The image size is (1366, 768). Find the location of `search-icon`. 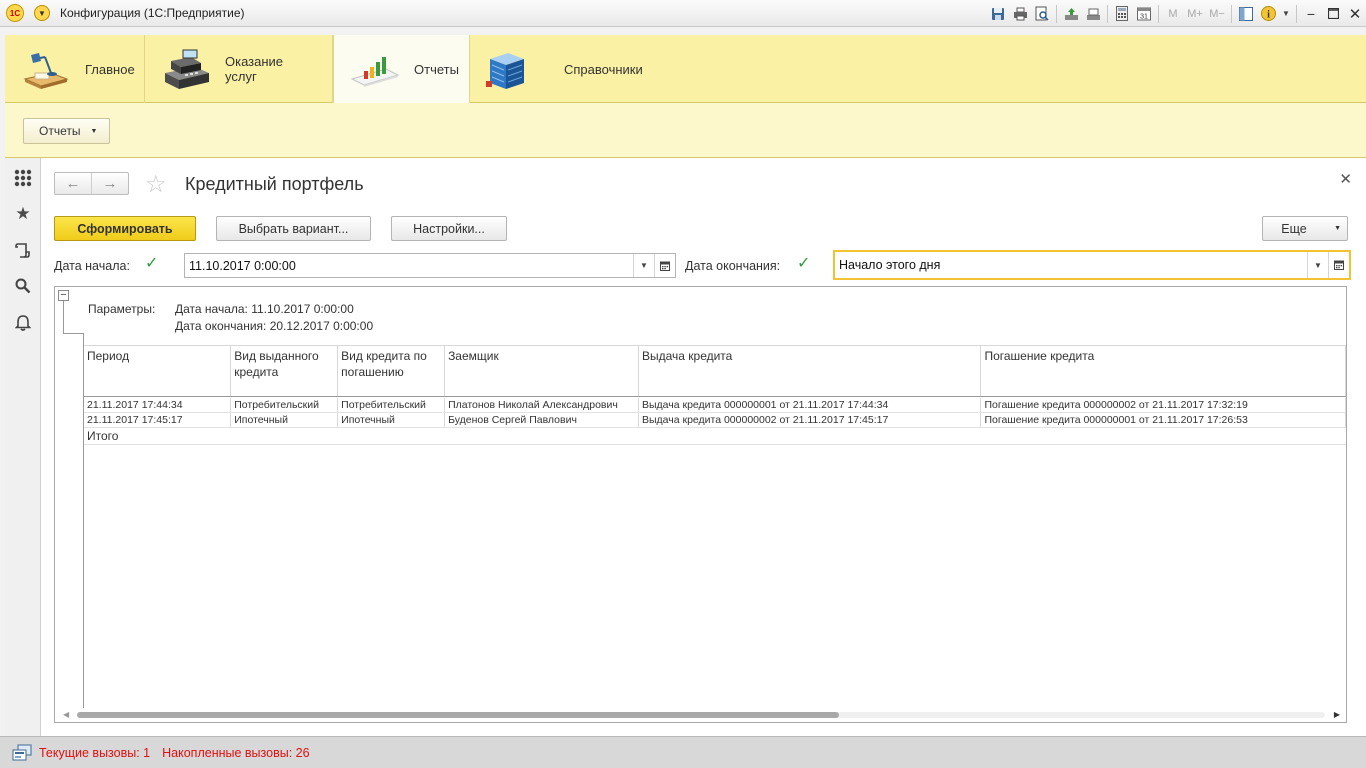

search-icon is located at coordinates (23, 286).